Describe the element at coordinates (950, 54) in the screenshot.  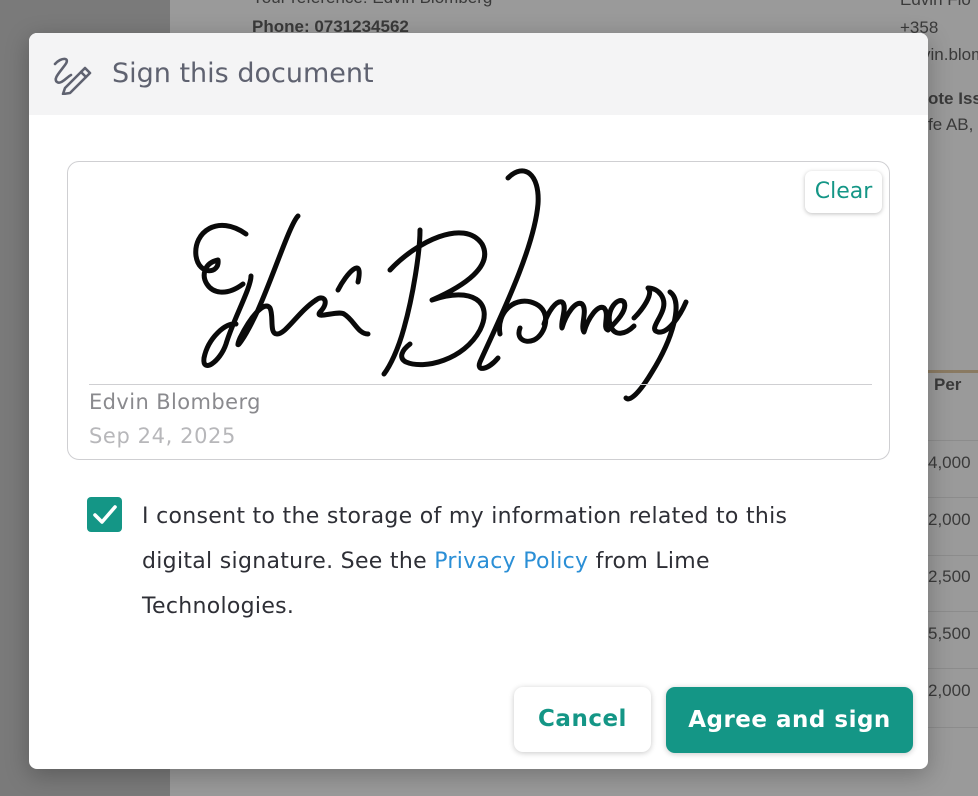
I see `doc-right-email: vin.blom` at that location.